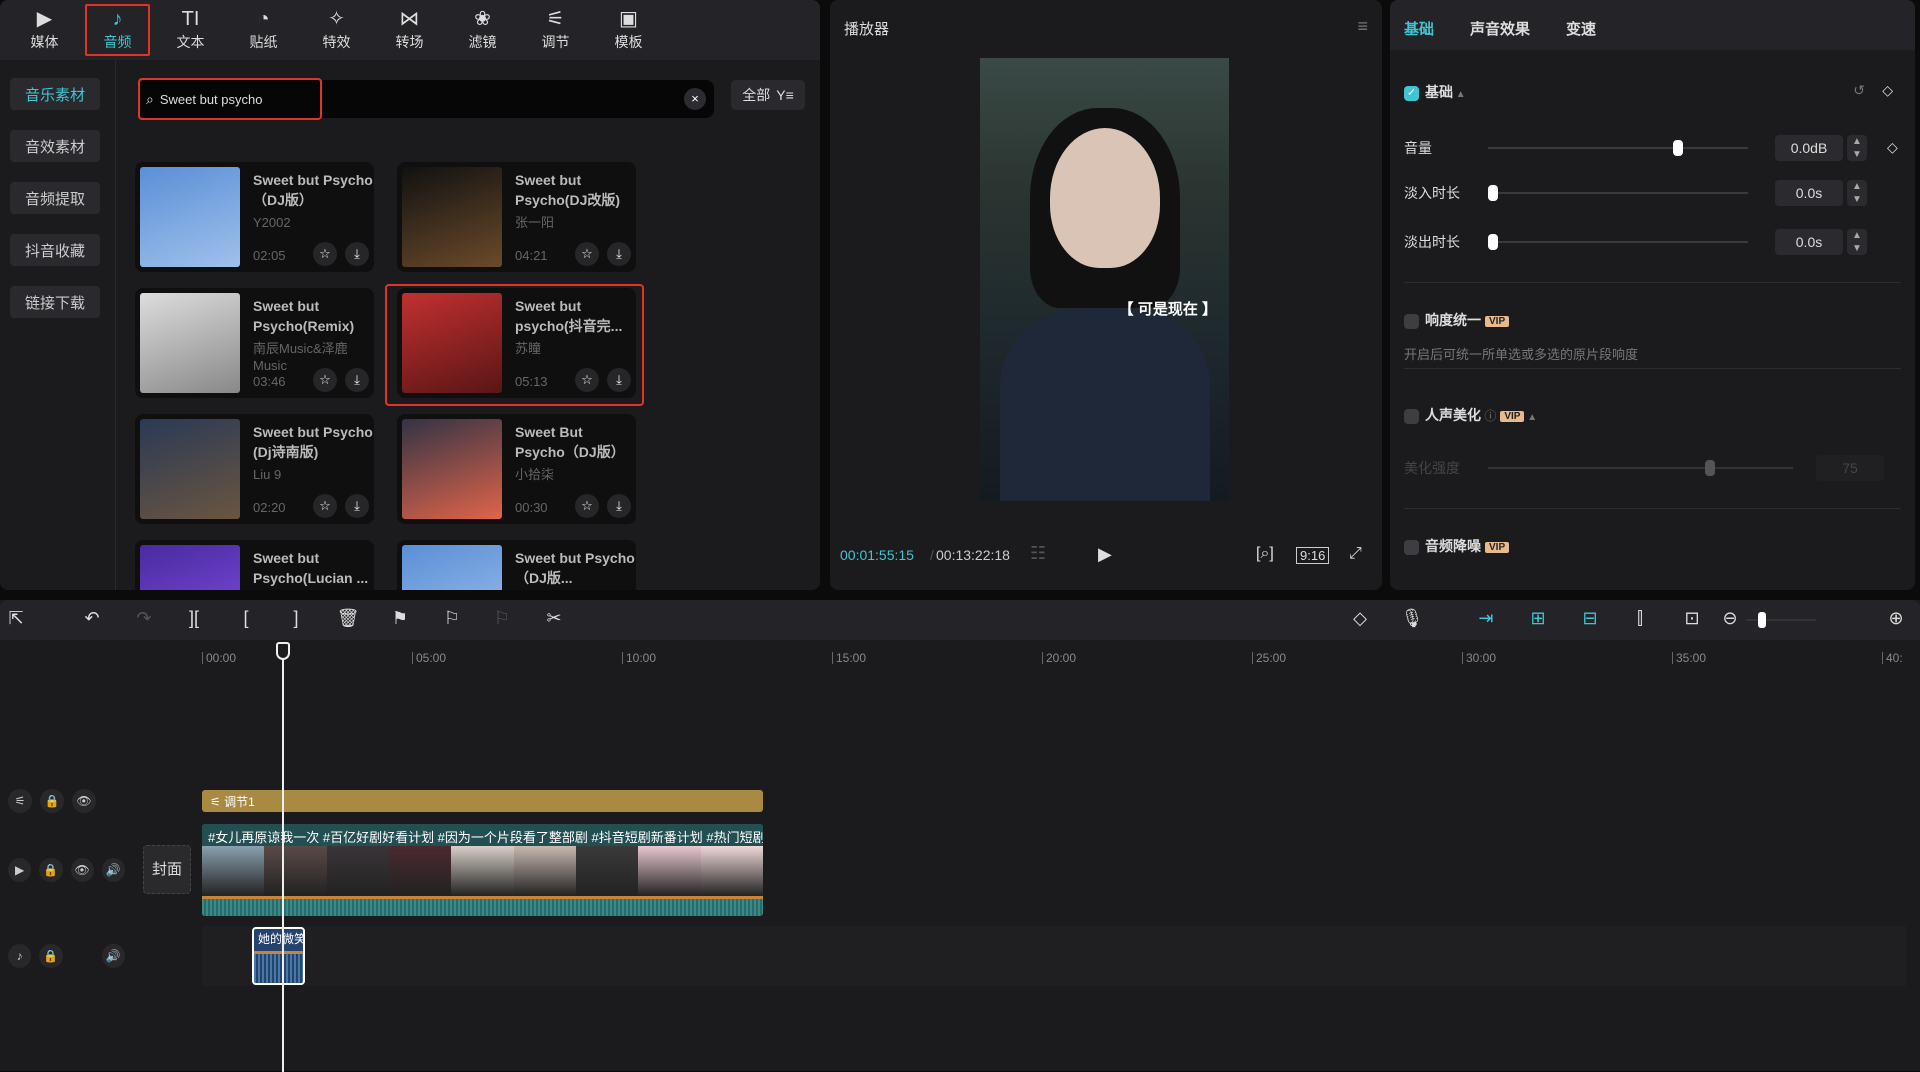  I want to click on playhead, so click(283, 857).